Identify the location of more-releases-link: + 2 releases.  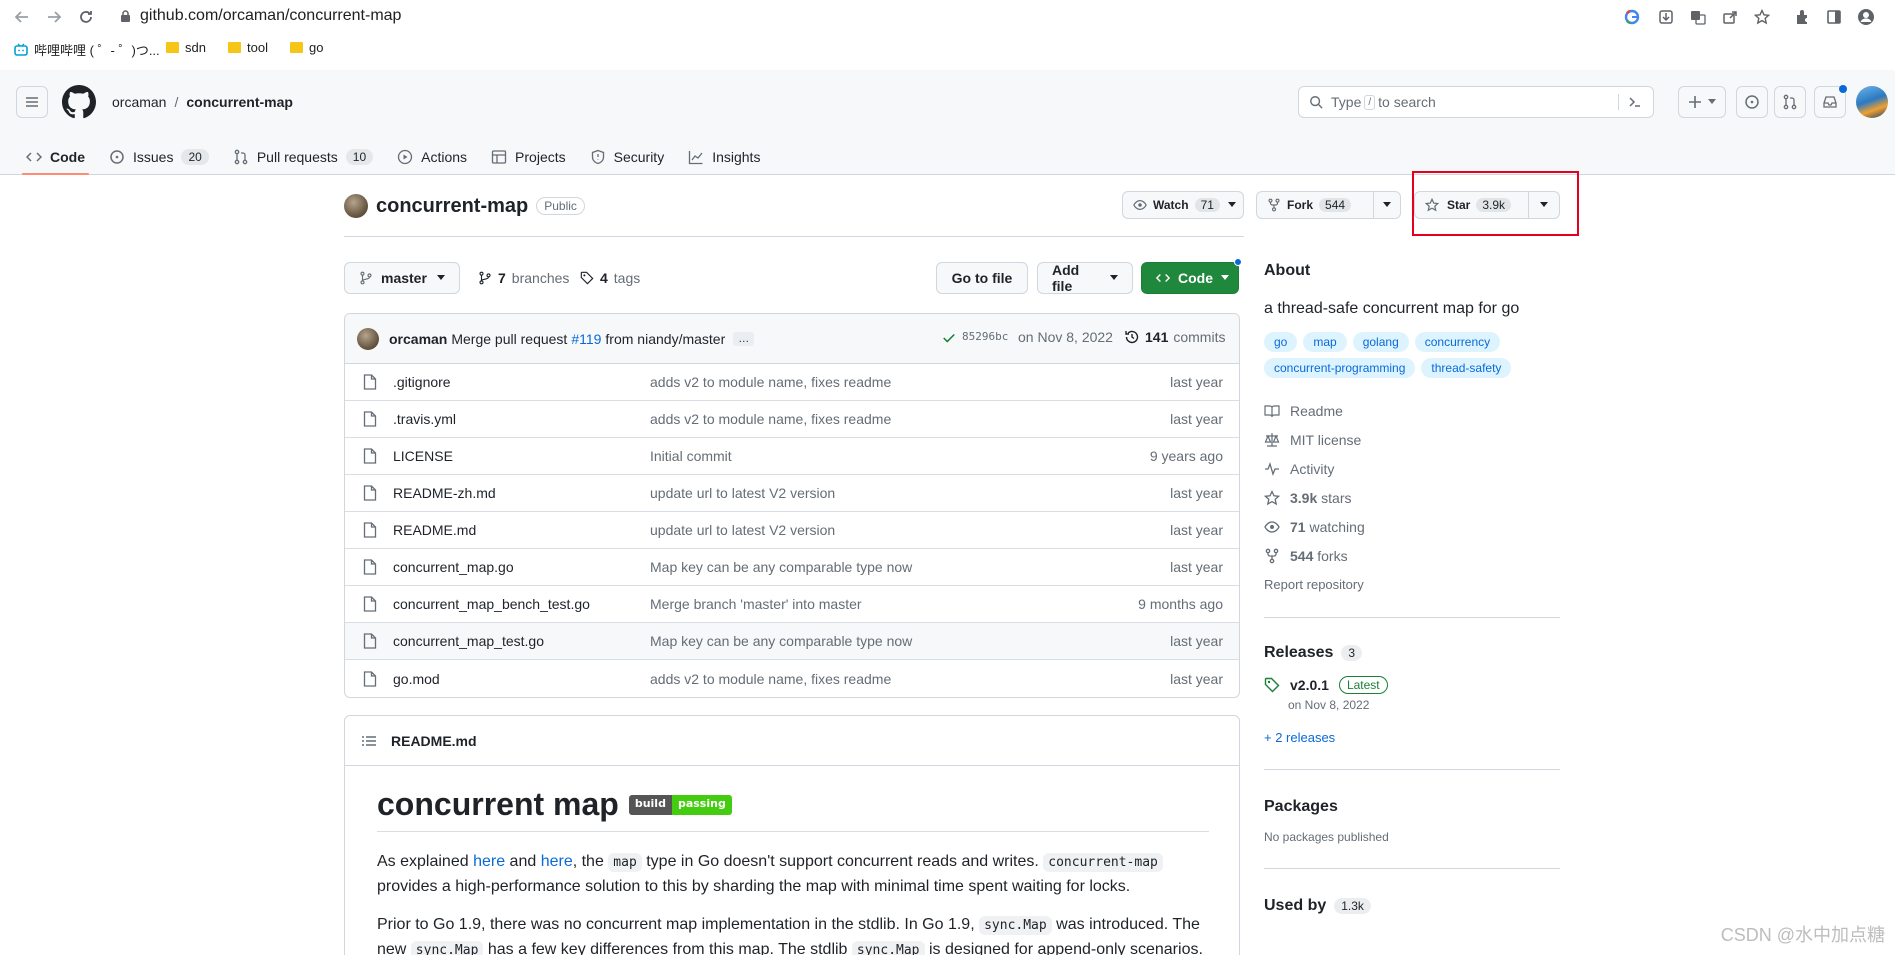
(1412, 737).